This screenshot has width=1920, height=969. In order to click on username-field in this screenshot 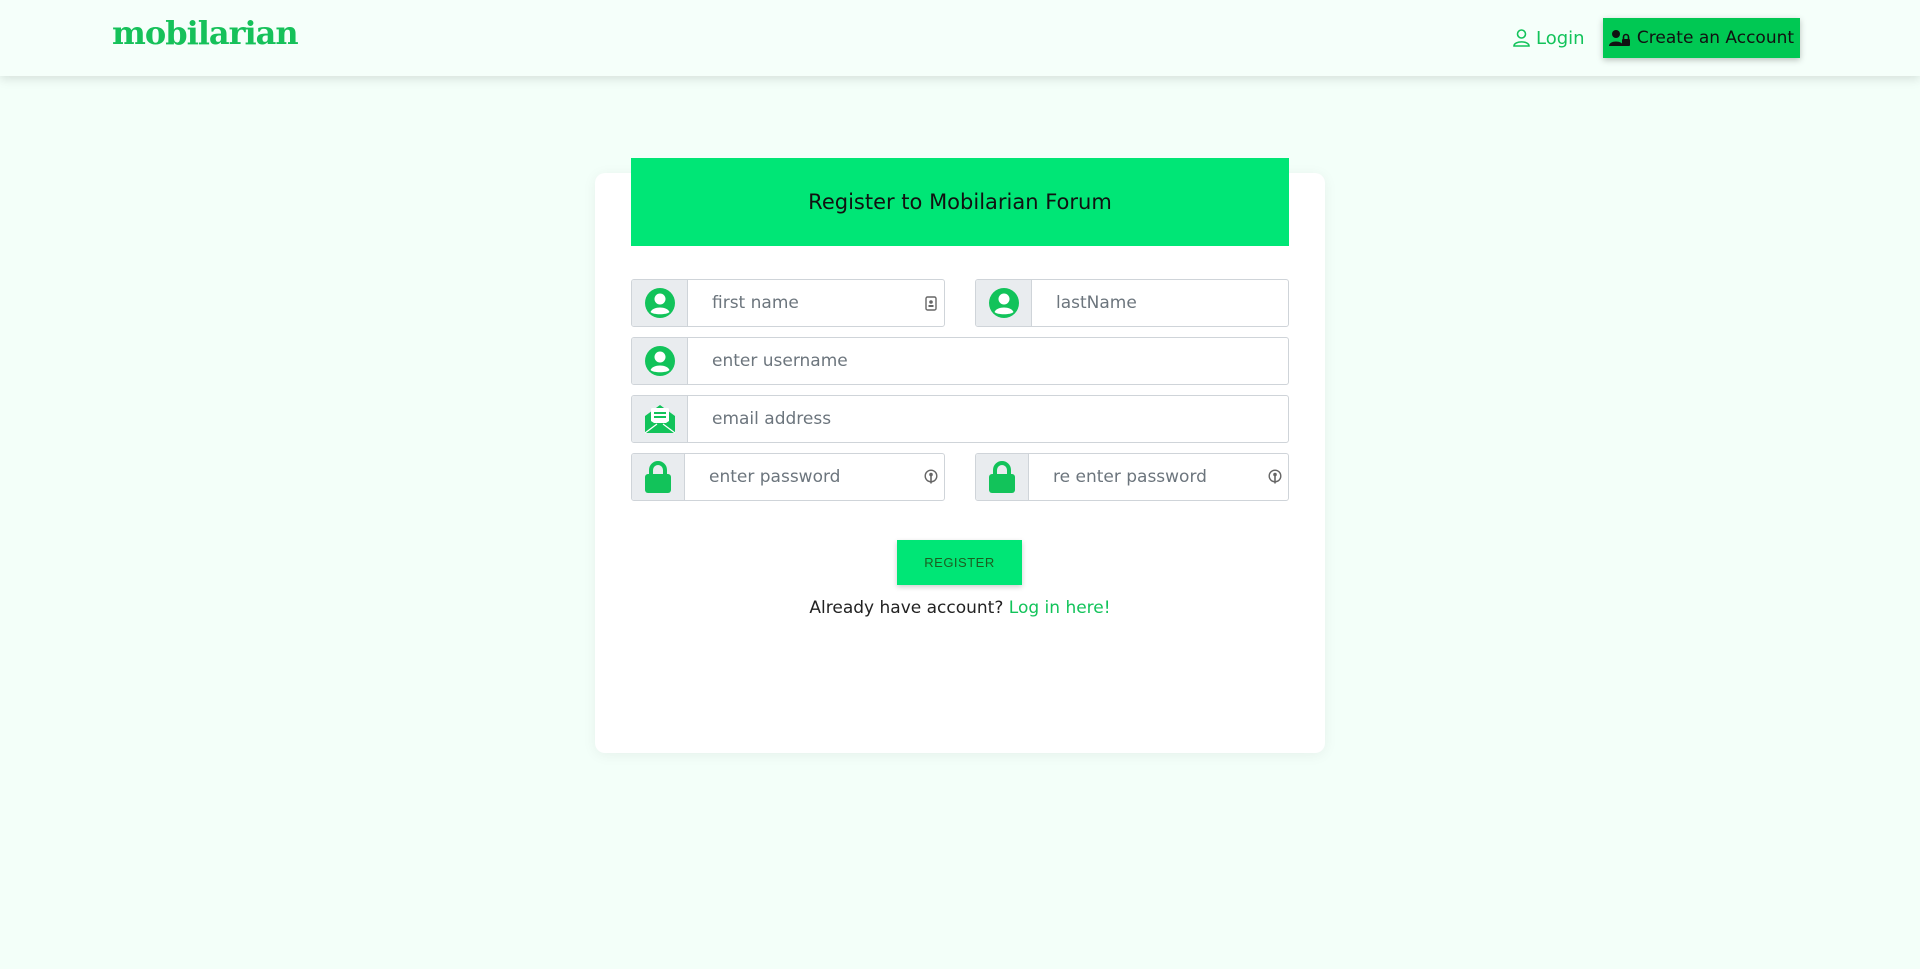, I will do `click(960, 361)`.